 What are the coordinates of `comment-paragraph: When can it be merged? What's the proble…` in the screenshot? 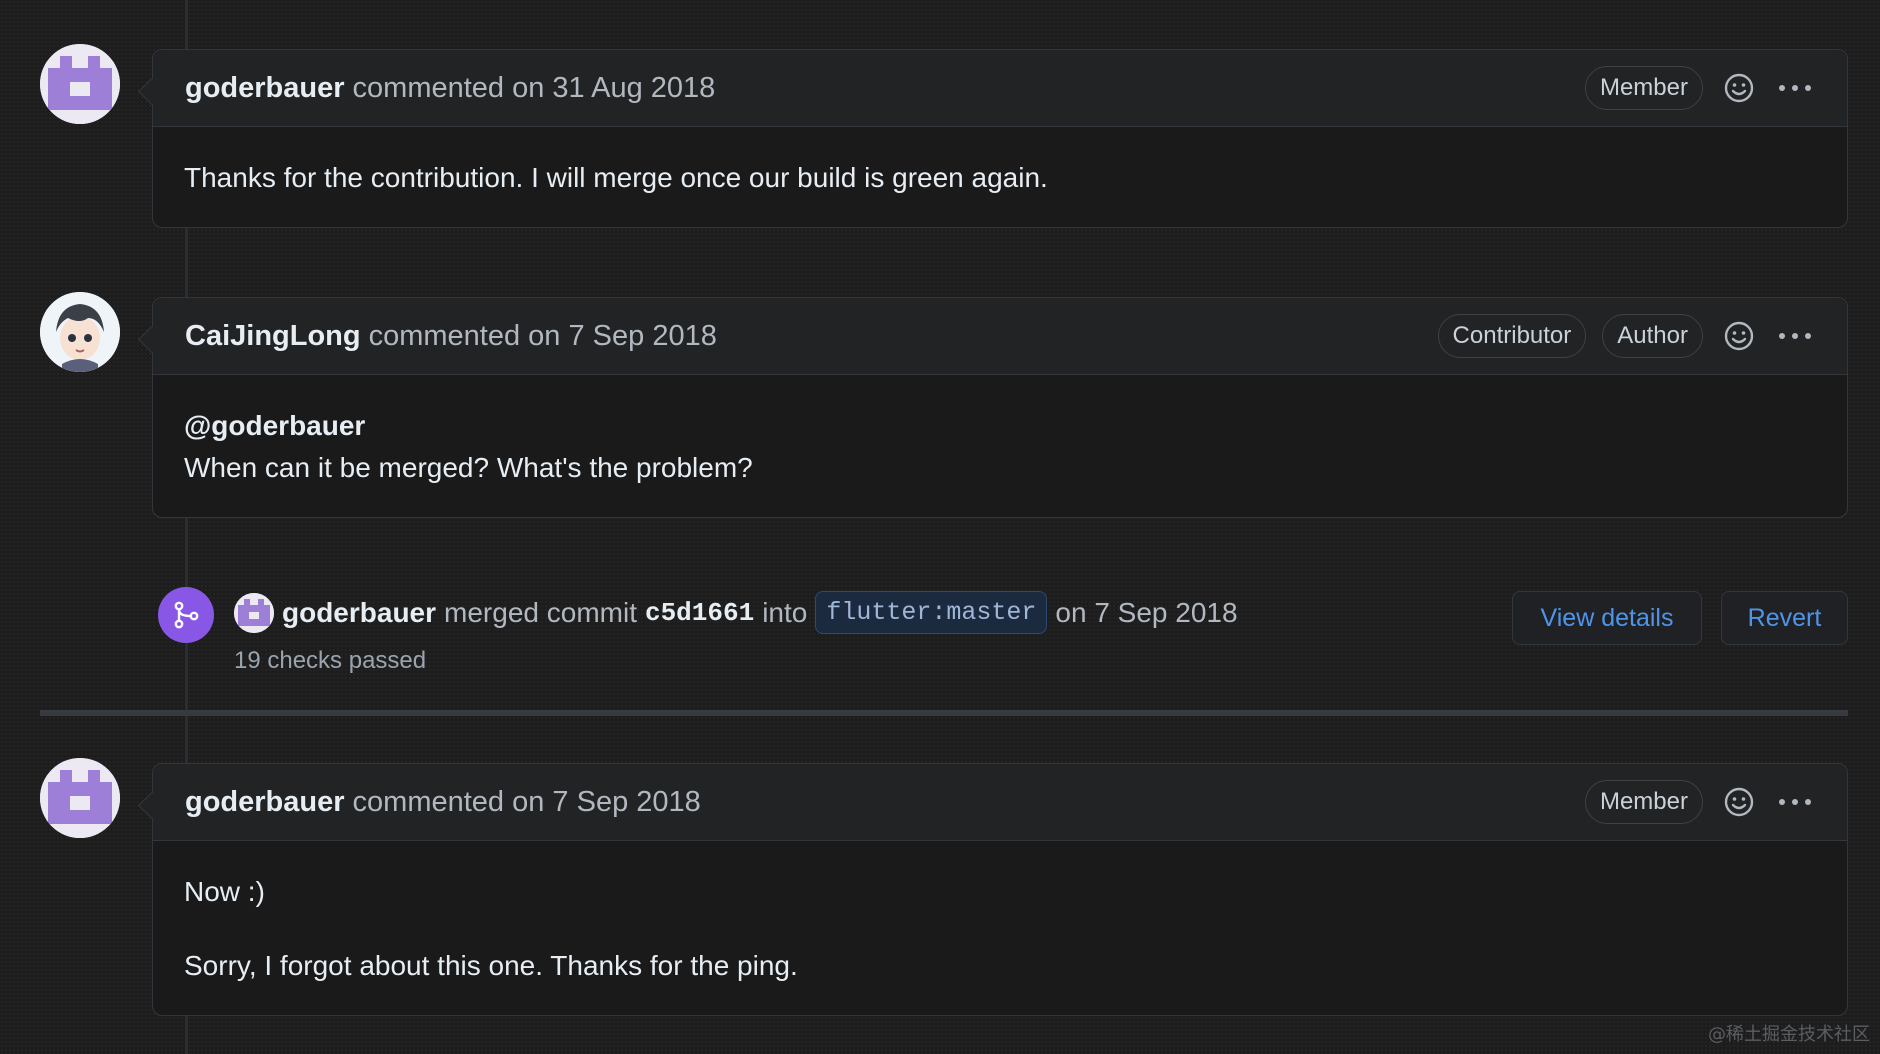 It's located at (468, 467).